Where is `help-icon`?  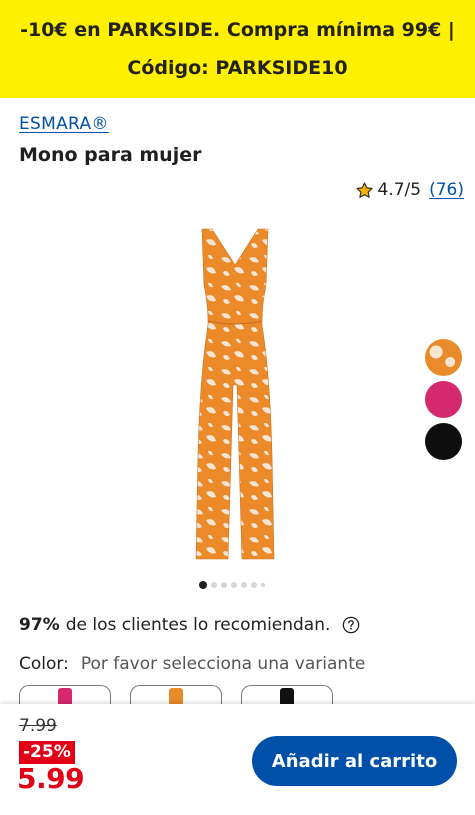
help-icon is located at coordinates (351, 625).